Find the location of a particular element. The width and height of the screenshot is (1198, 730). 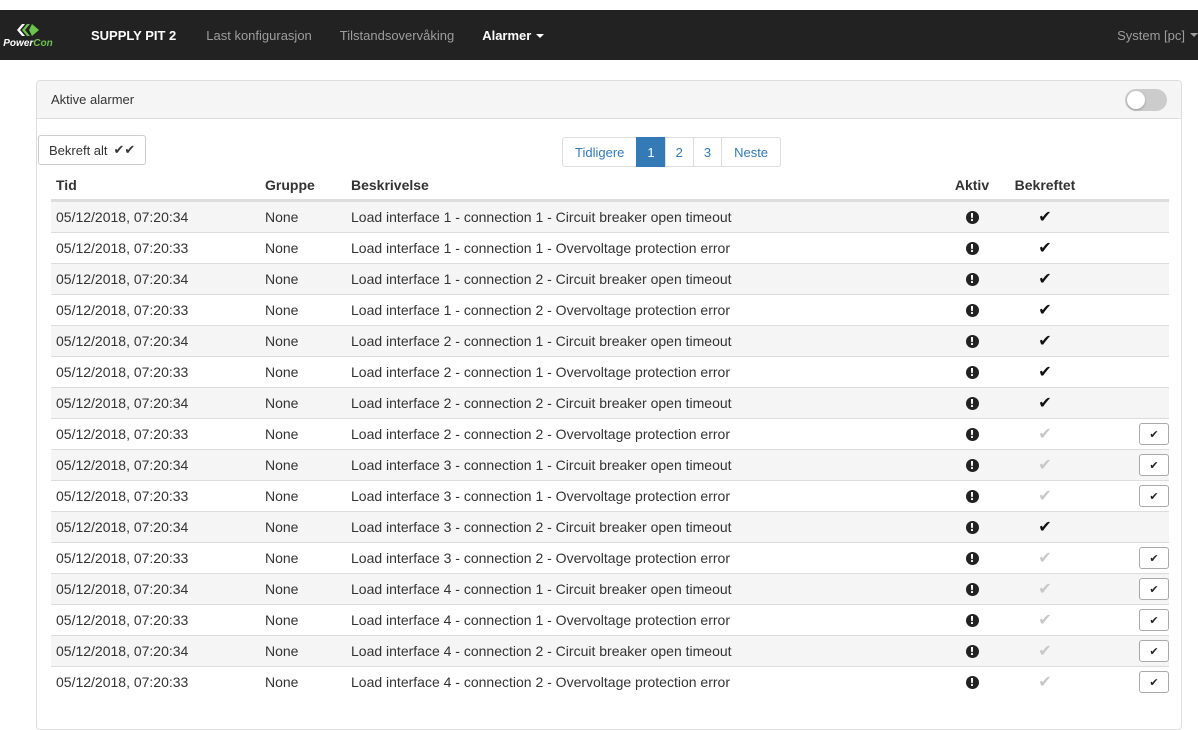

nav-link-last-konfigurasjon: Last konfigurasjon is located at coordinates (259, 35).